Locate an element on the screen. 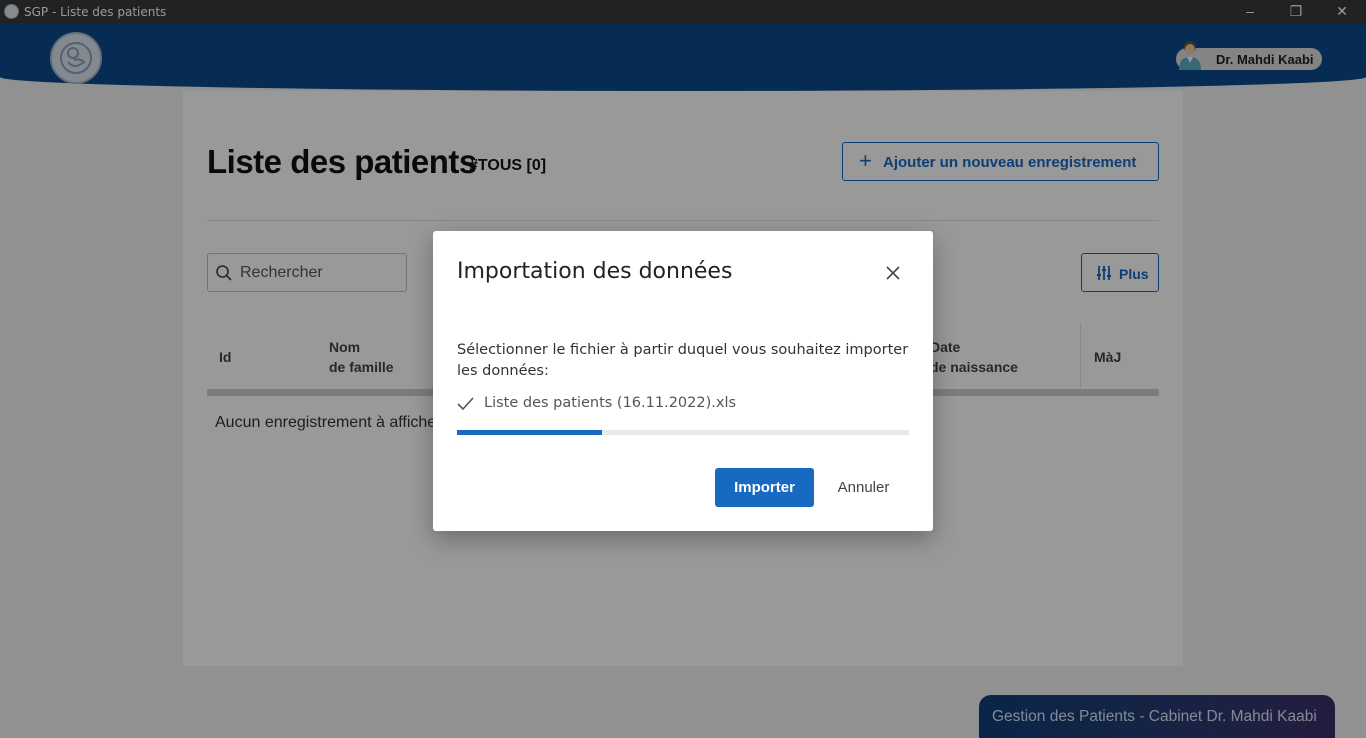 The height and width of the screenshot is (738, 1366). checkmark-icon is located at coordinates (465, 406).